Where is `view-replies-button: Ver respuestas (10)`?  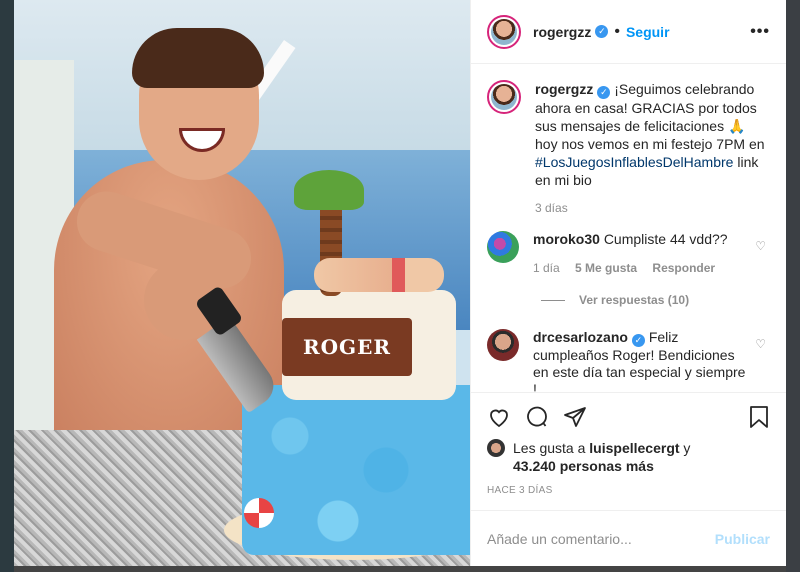 view-replies-button: Ver respuestas (10) is located at coordinates (655, 300).